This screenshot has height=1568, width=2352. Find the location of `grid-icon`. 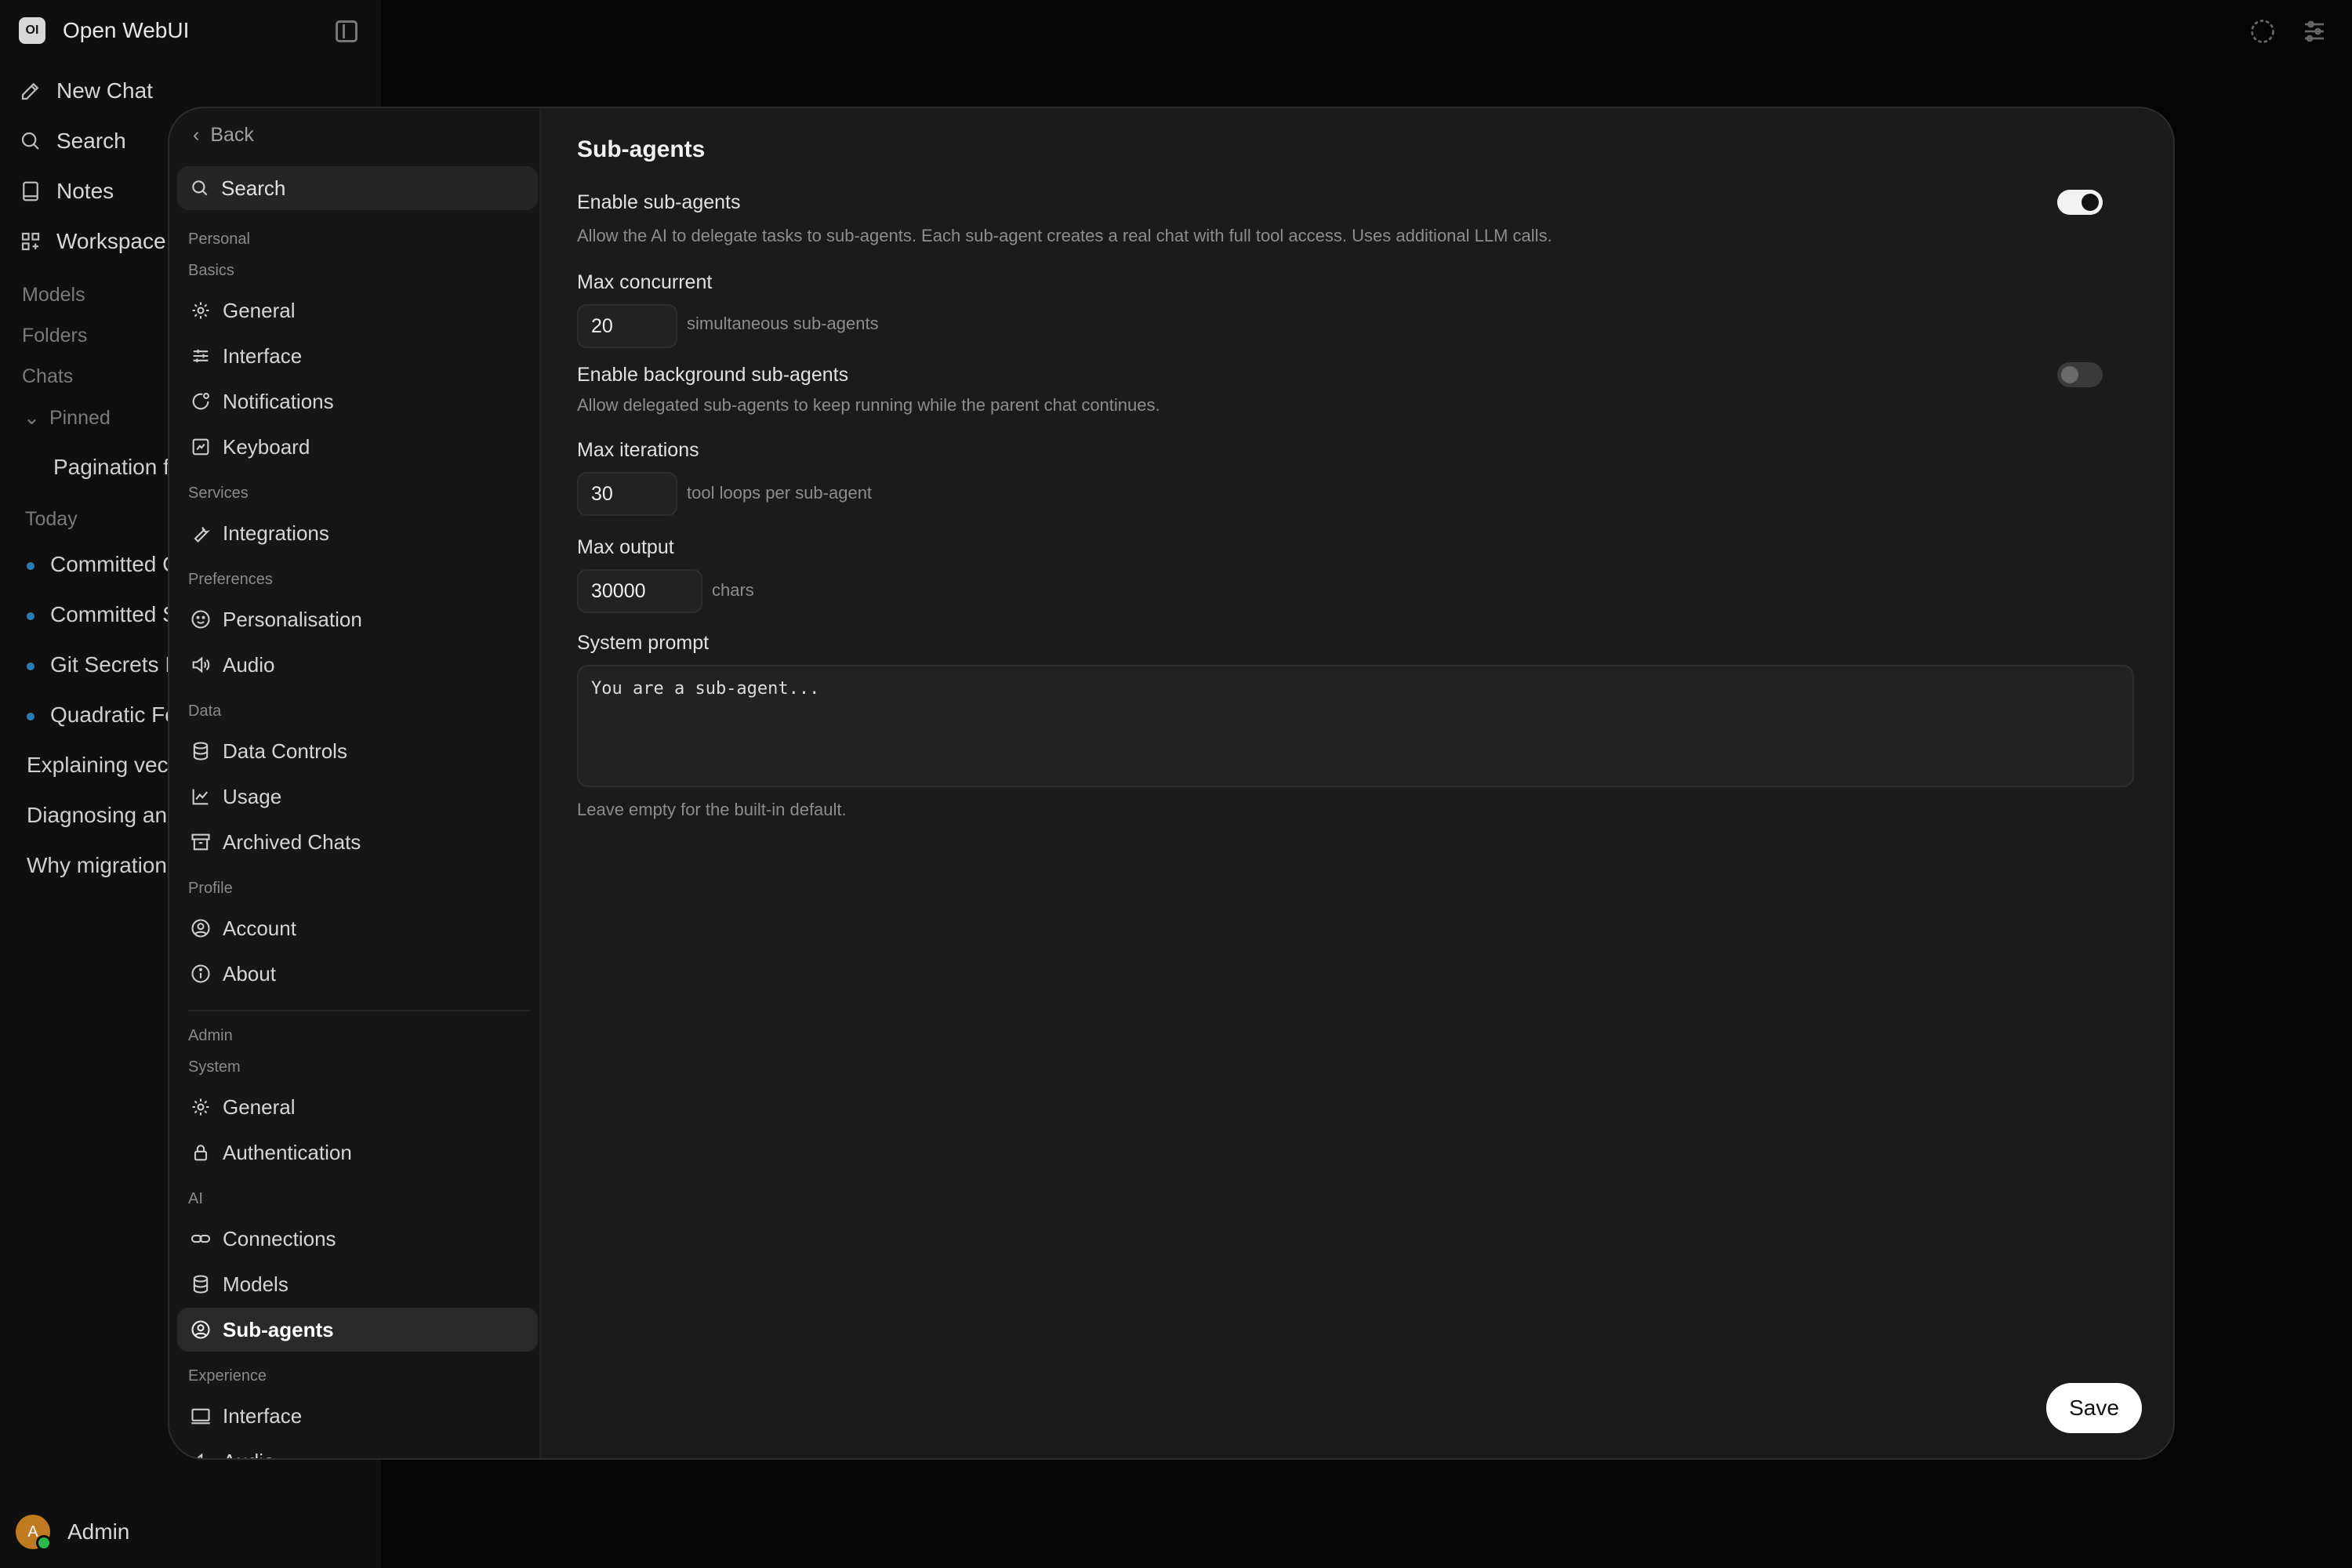

grid-icon is located at coordinates (30, 241).